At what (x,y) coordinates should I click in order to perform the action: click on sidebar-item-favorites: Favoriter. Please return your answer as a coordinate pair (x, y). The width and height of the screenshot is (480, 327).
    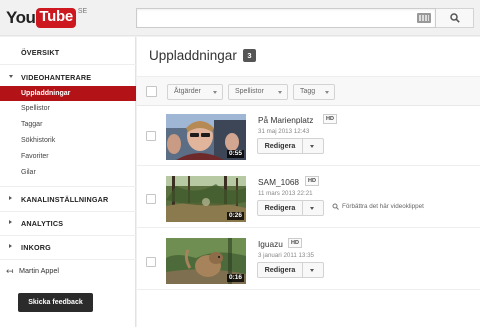
    Looking at the image, I should click on (68, 156).